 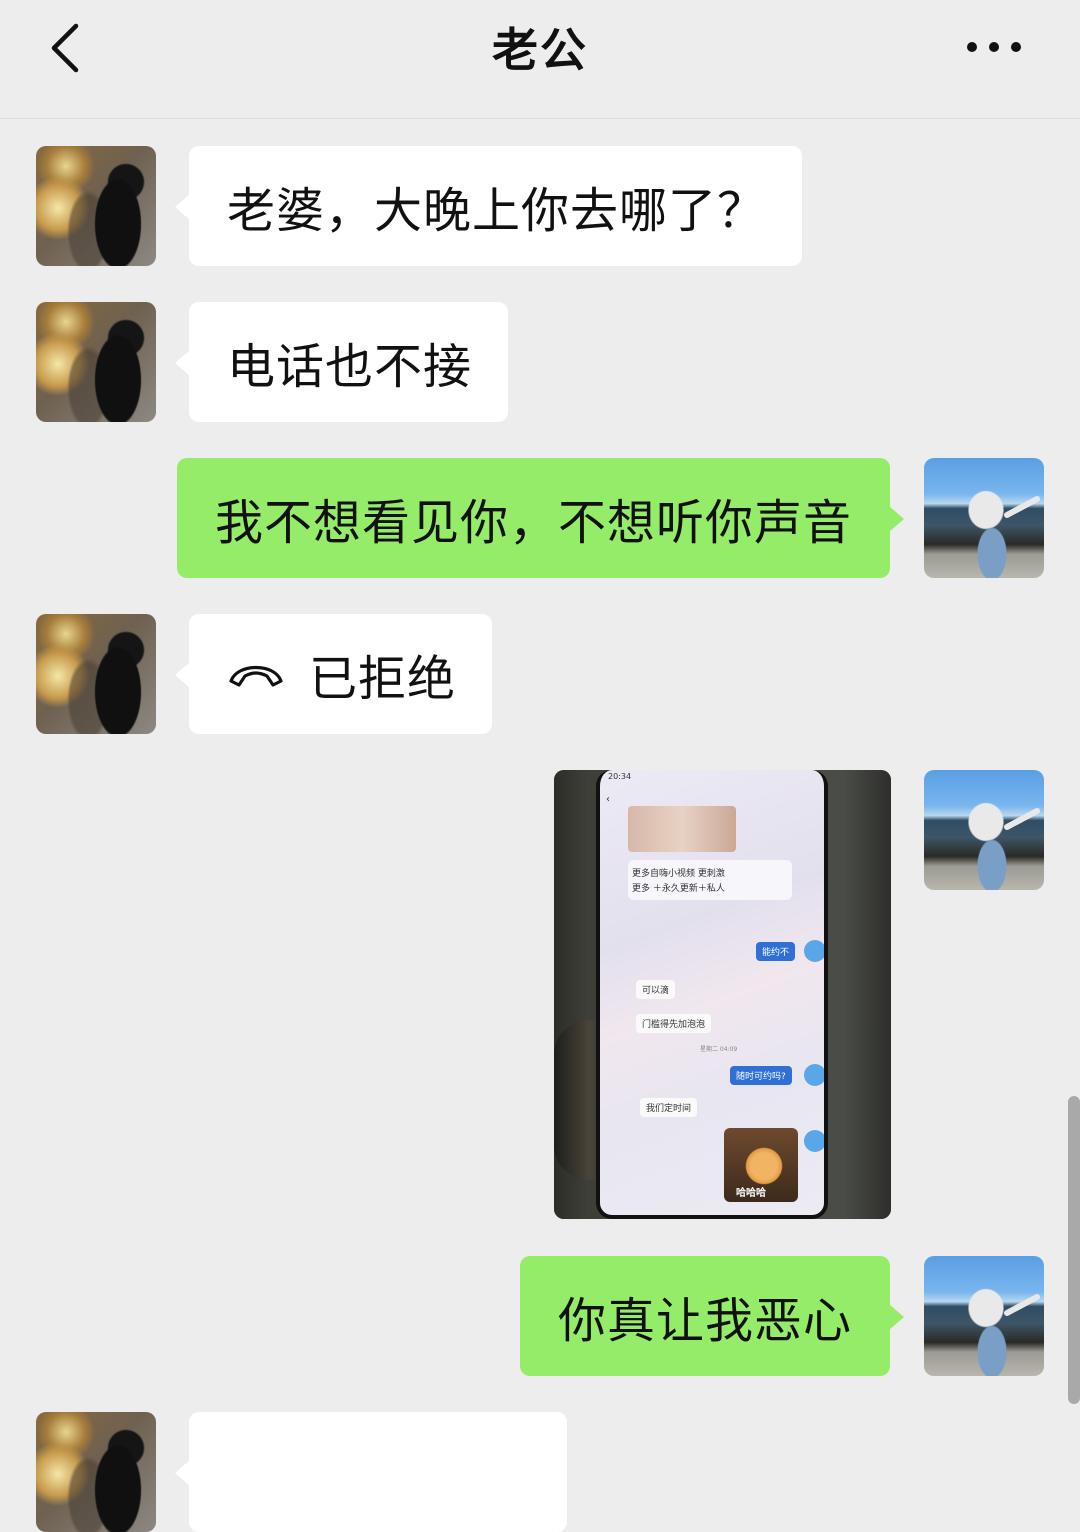 I want to click on call-record-bubble: 已拒绝, so click(x=333, y=674).